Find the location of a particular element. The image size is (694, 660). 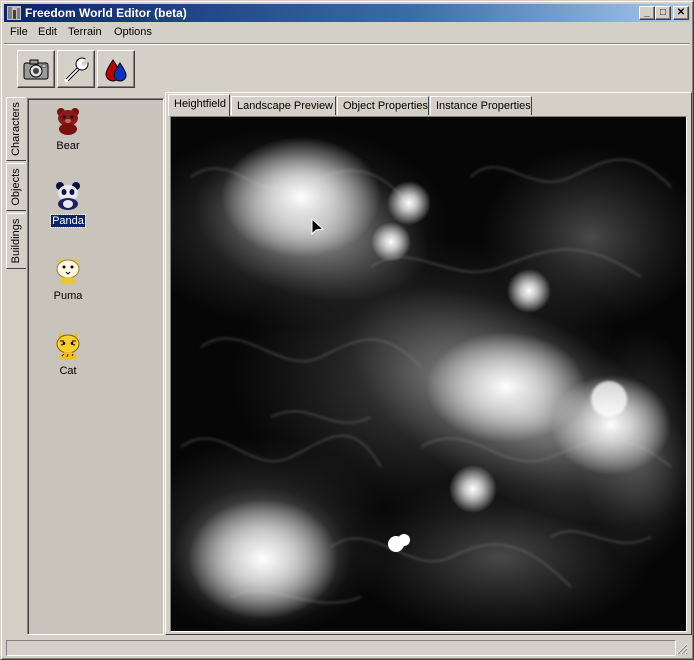

tab-heightfield: Heightfield is located at coordinates (199, 105).